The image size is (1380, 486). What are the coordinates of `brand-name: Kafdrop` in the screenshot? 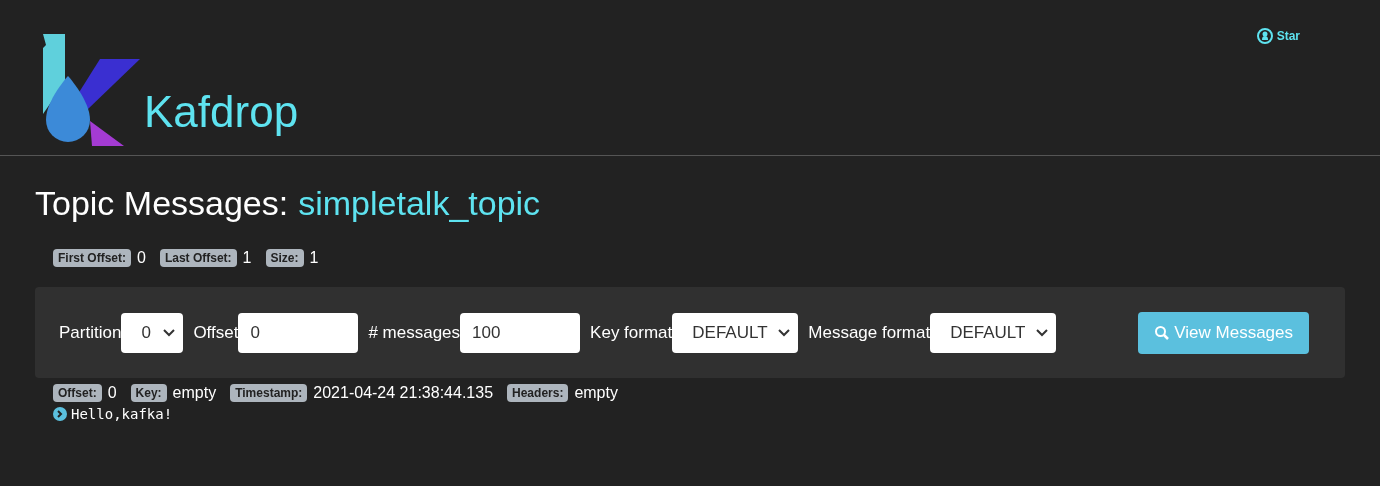 It's located at (221, 114).